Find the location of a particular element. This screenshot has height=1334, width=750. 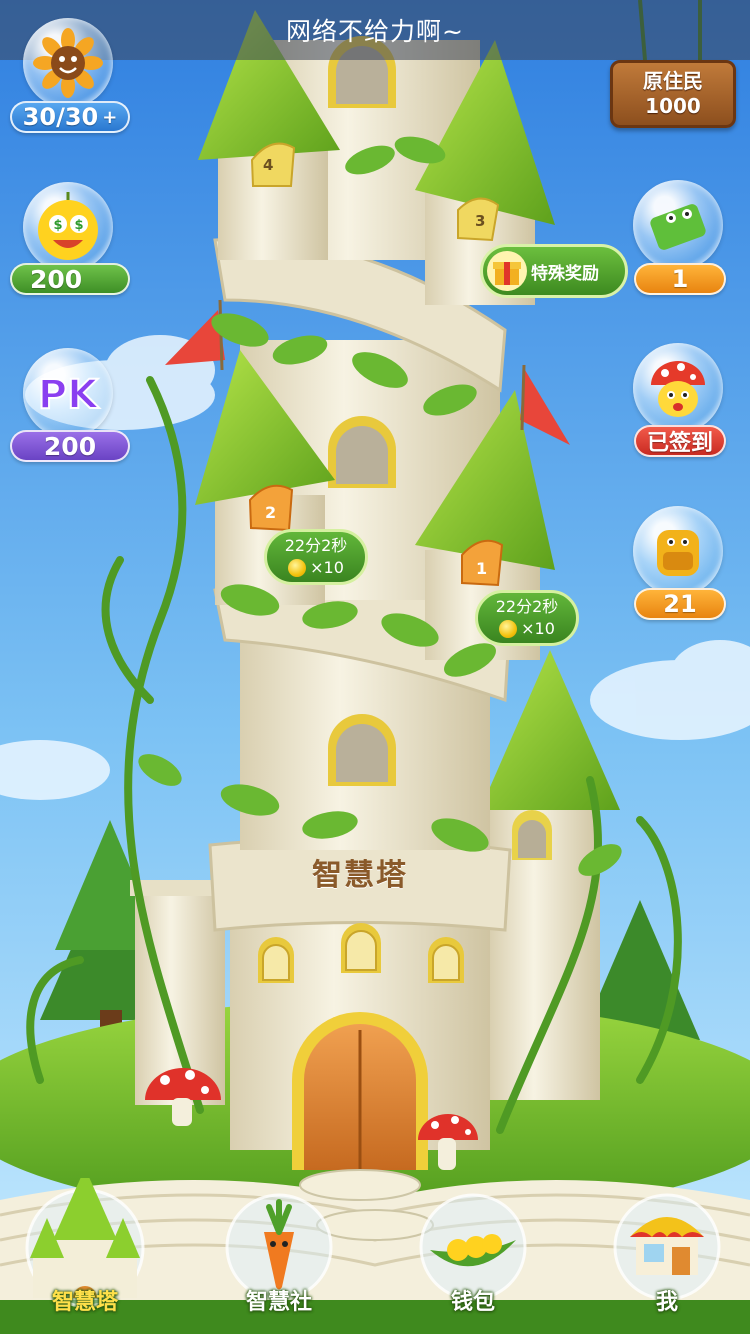

door-number-4: 4 is located at coordinates (268, 165).